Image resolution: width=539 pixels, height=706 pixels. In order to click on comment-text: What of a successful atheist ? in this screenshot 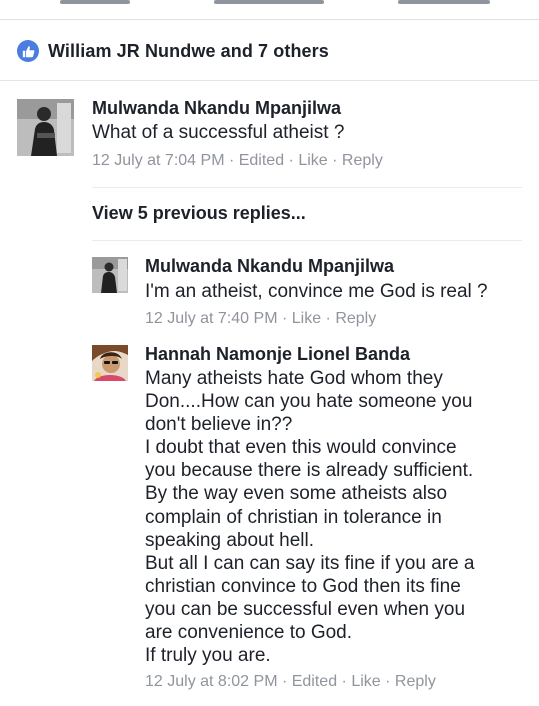, I will do `click(218, 132)`.